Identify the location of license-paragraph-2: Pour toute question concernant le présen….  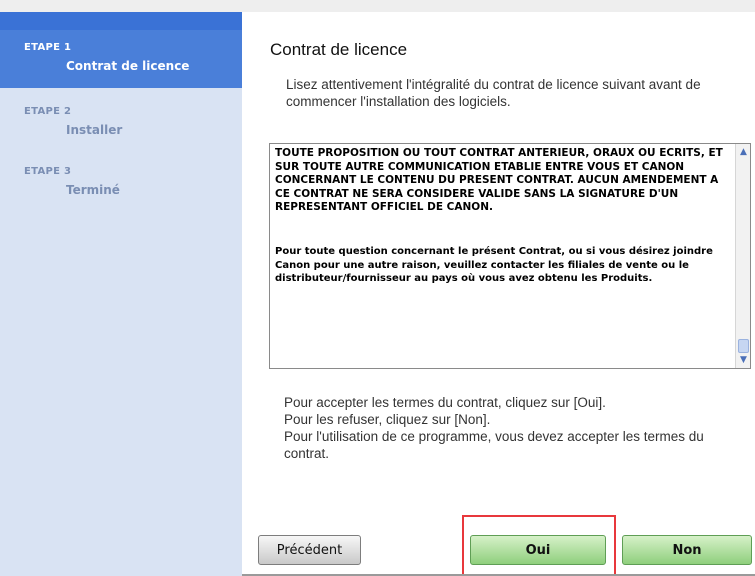
(494, 265).